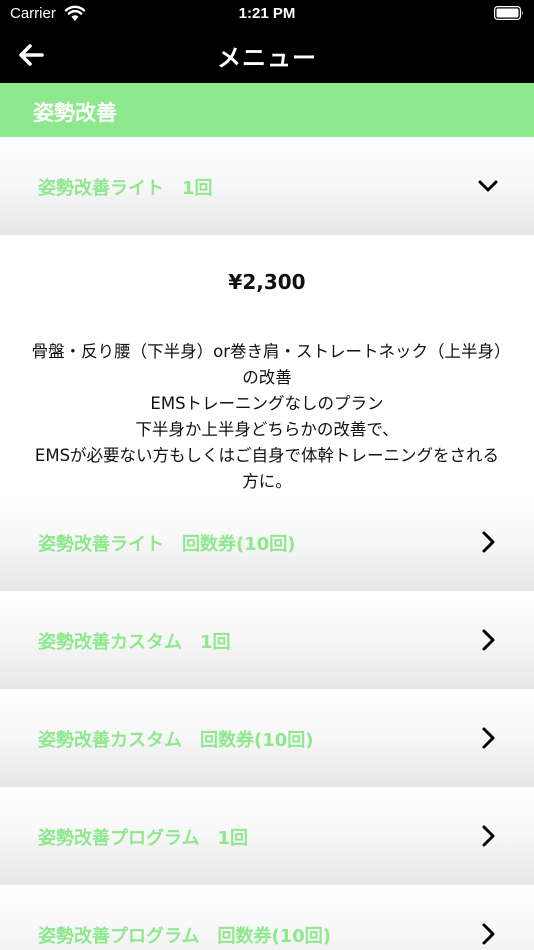 This screenshot has height=950, width=534. What do you see at coordinates (134, 642) in the screenshot?
I see `menu-item-label: 姿勢改善カスタム 1回` at bounding box center [134, 642].